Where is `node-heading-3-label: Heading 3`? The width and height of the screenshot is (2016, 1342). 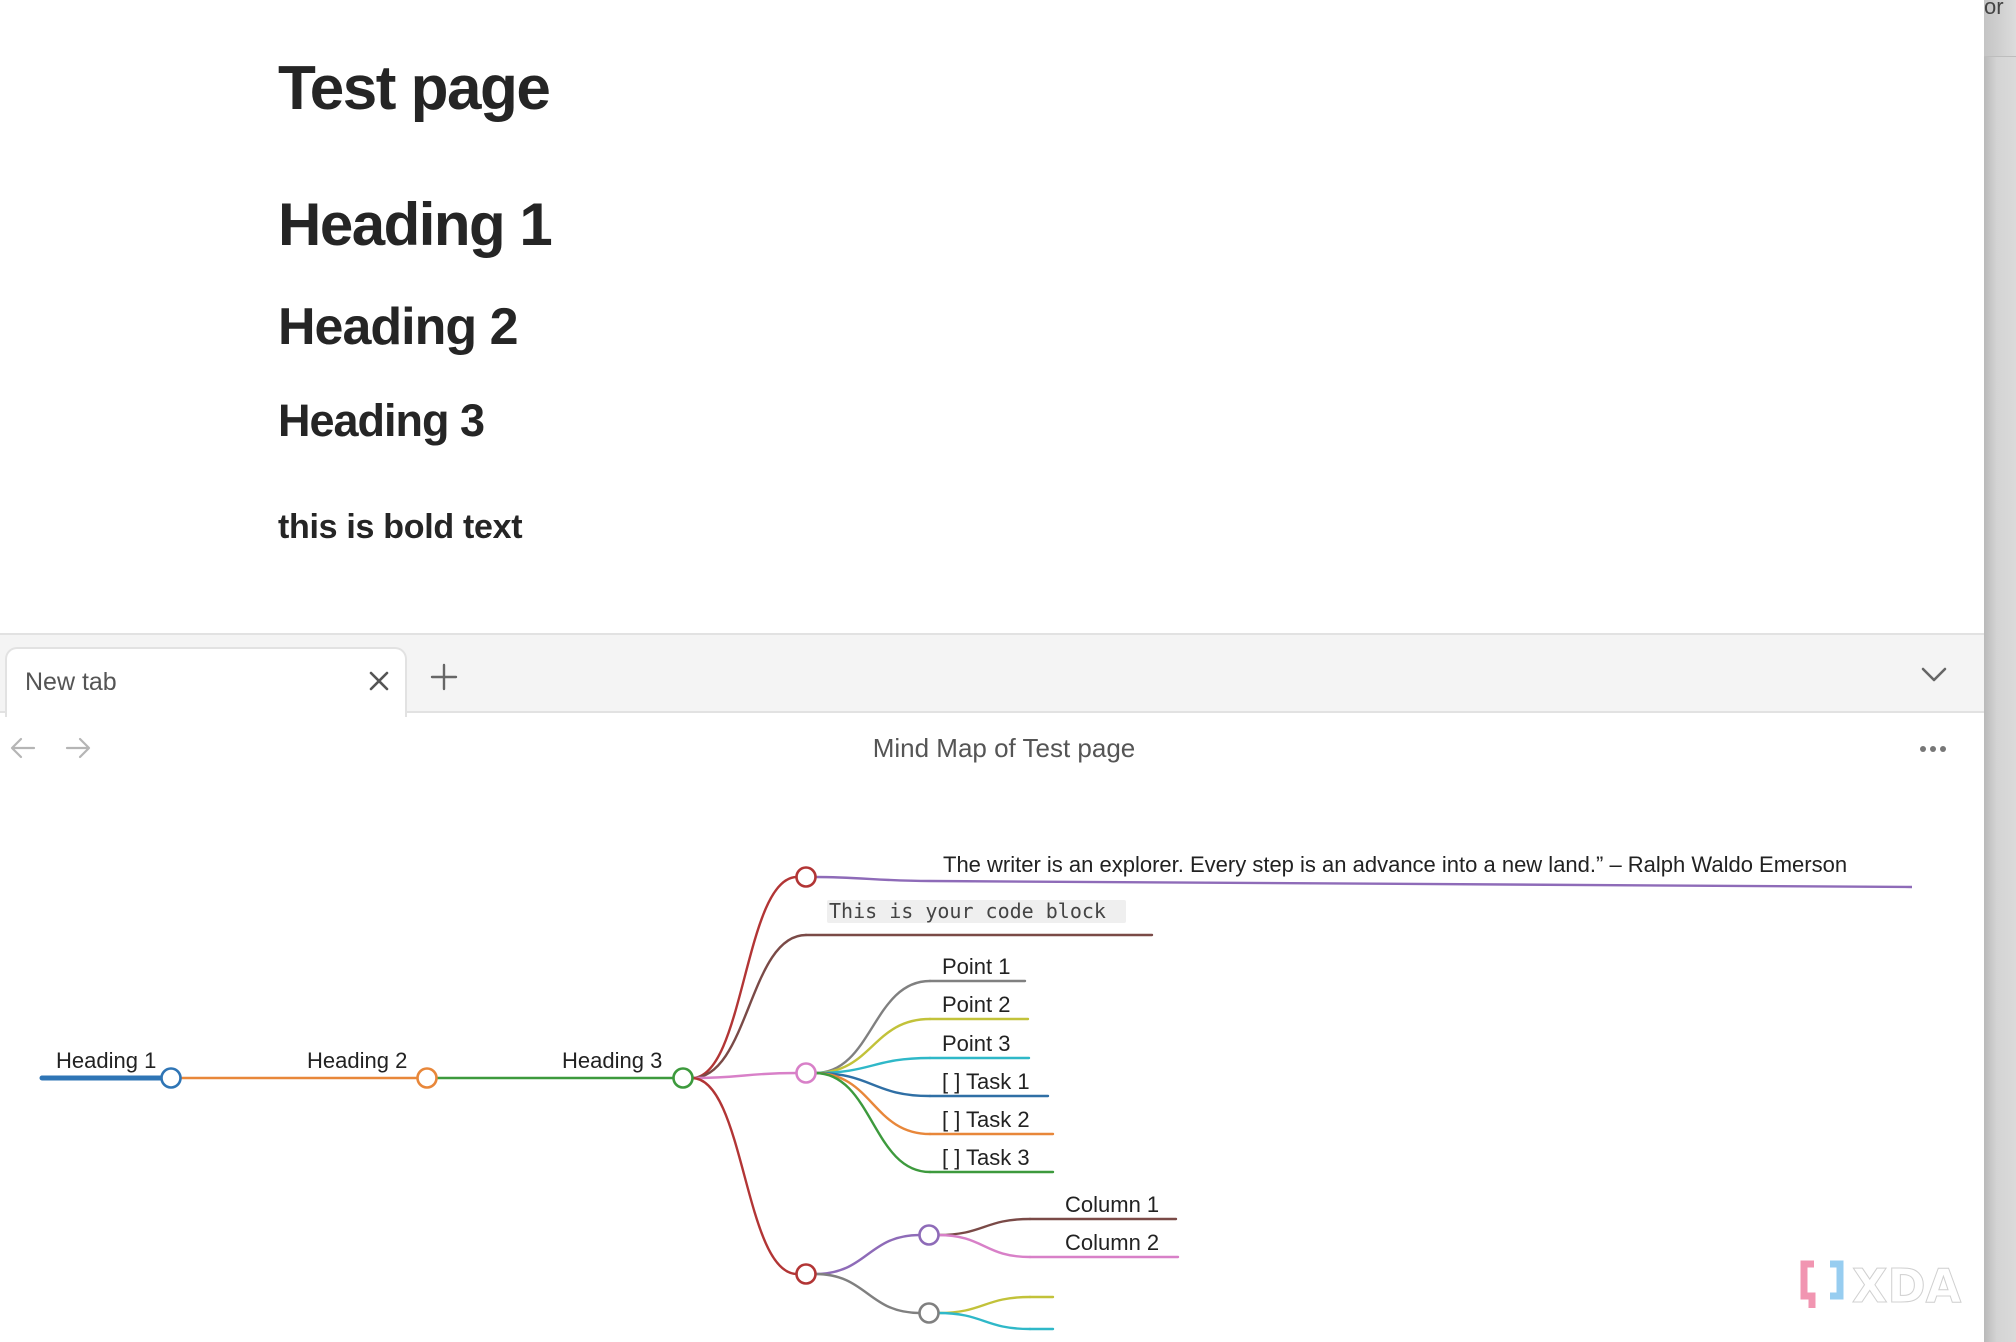 node-heading-3-label: Heading 3 is located at coordinates (612, 1060).